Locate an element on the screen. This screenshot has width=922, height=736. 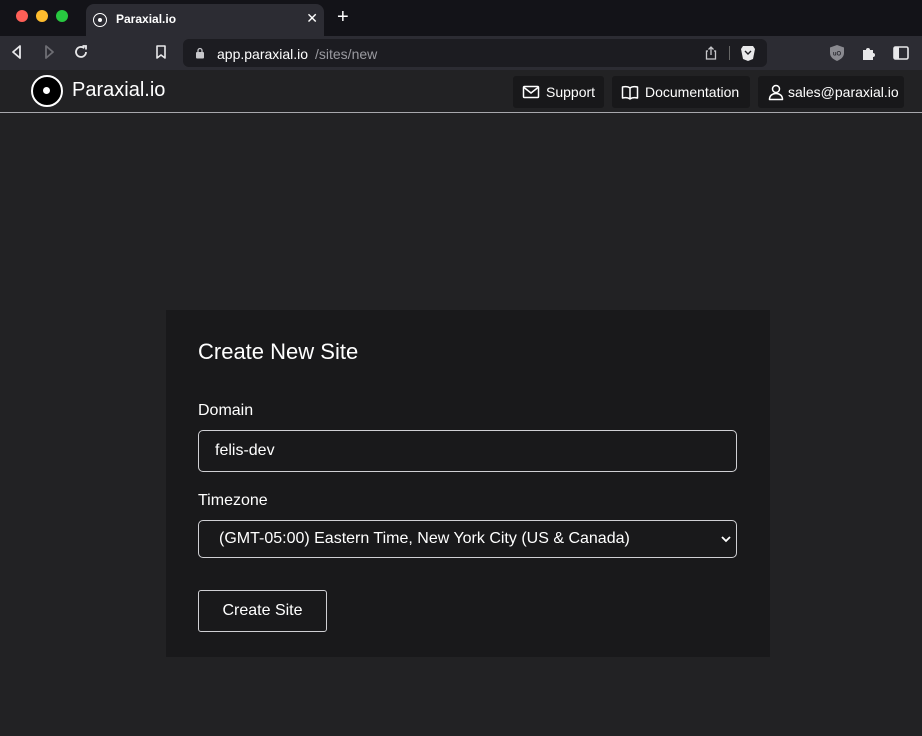
share-icon is located at coordinates (711, 53).